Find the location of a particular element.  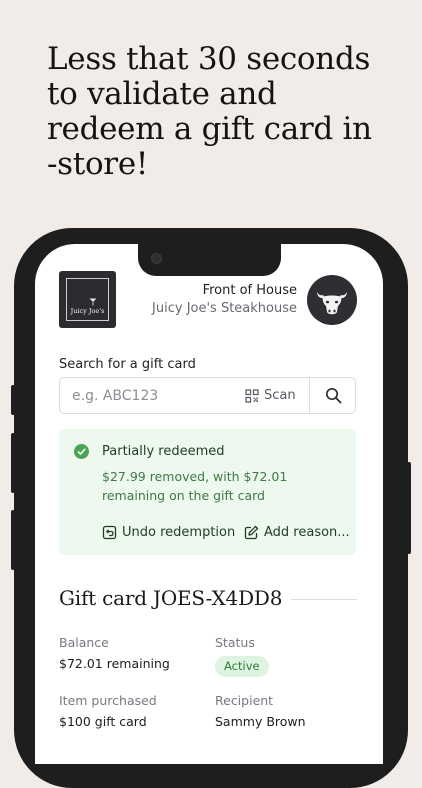

scan-button: Scan is located at coordinates (277, 395).